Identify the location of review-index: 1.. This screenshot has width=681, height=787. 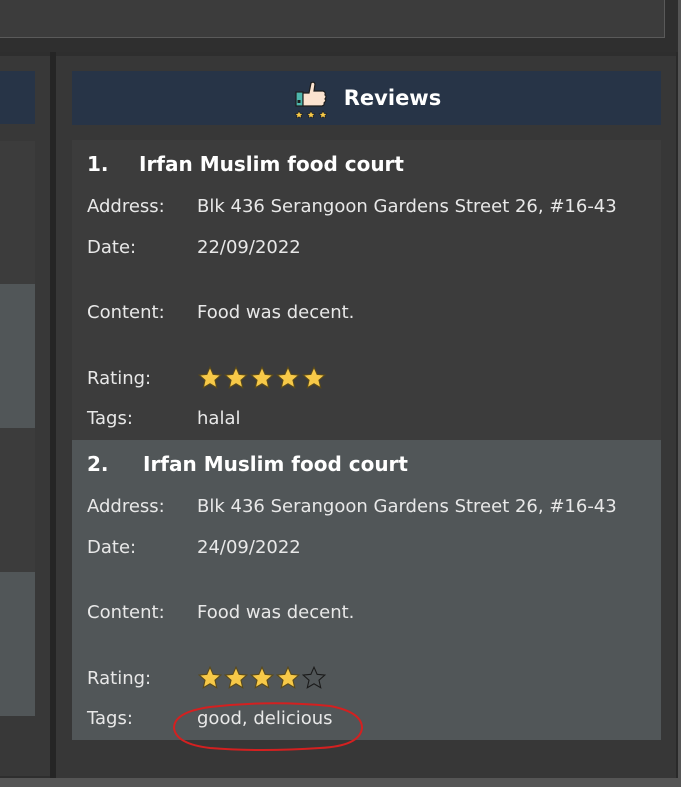
(98, 164).